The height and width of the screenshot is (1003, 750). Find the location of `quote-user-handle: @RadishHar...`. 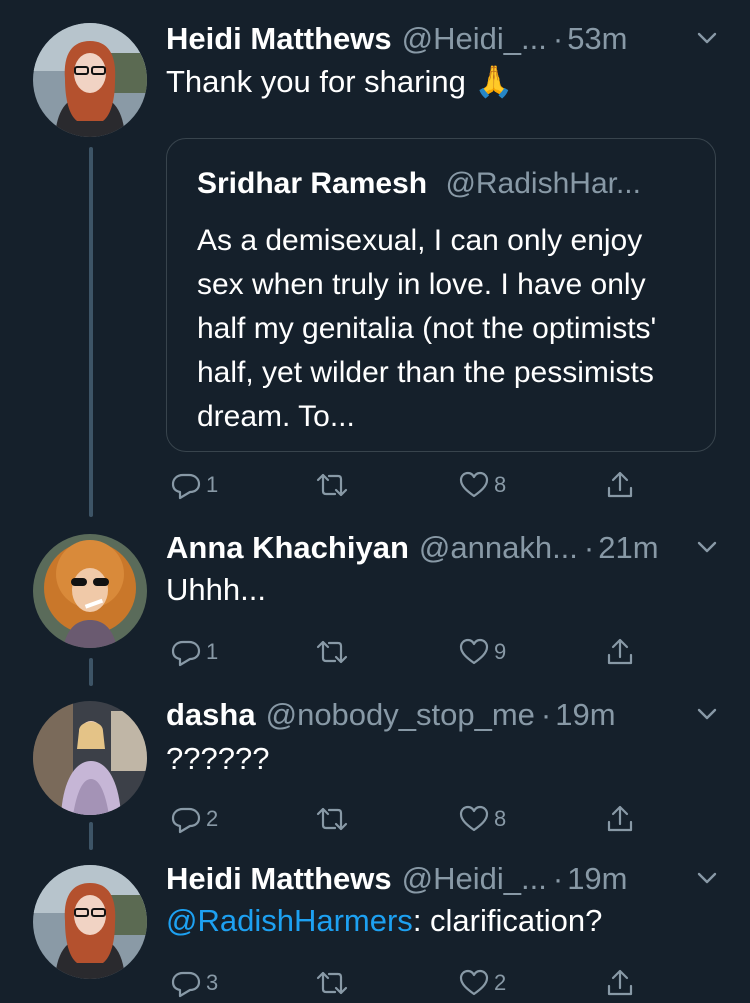

quote-user-handle: @RadishHar... is located at coordinates (543, 183).